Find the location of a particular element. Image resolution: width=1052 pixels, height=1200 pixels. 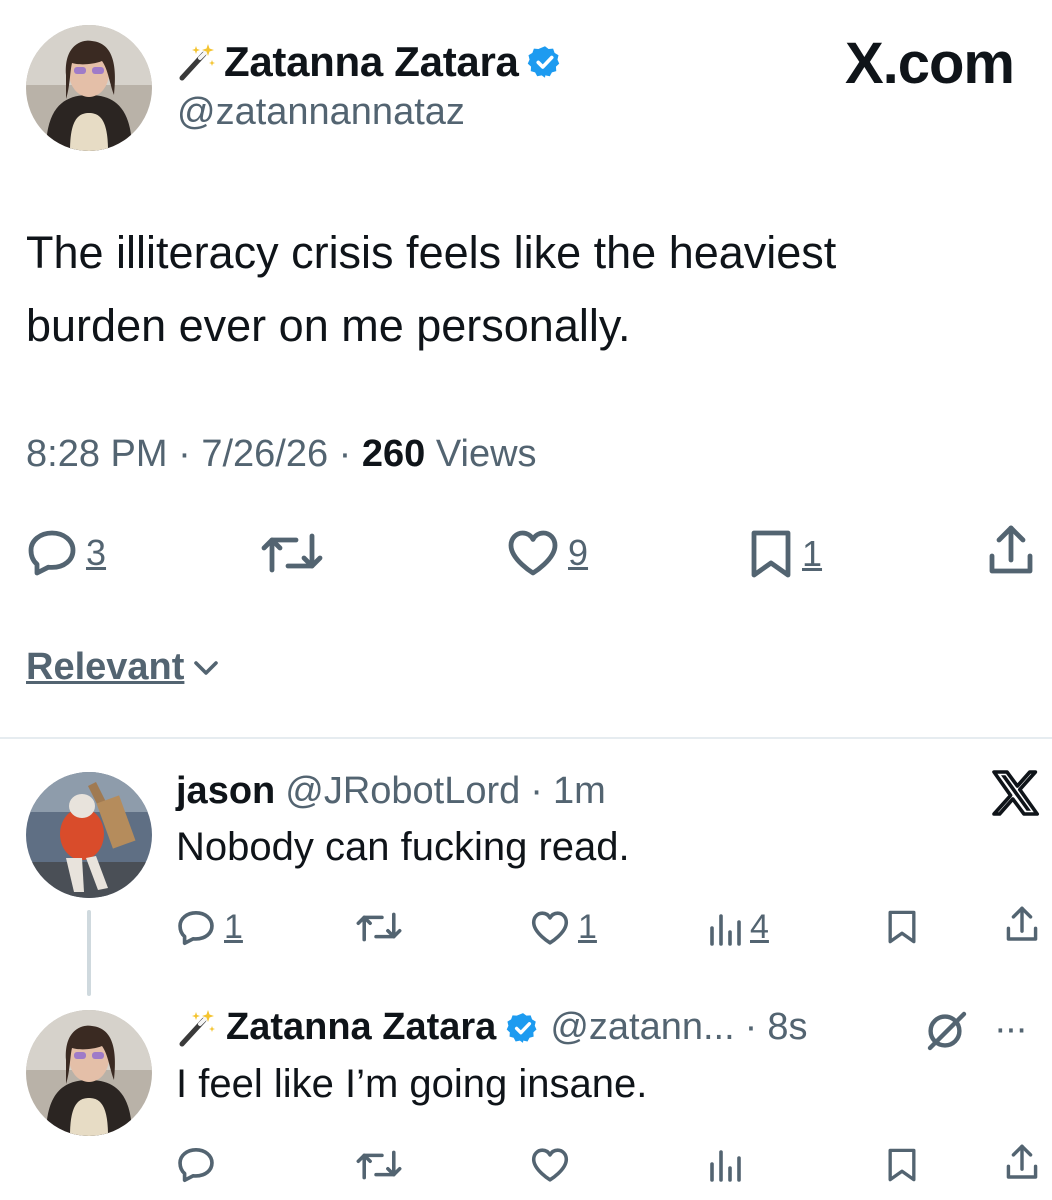

sort-dropdown: Relevant is located at coordinates (123, 667).